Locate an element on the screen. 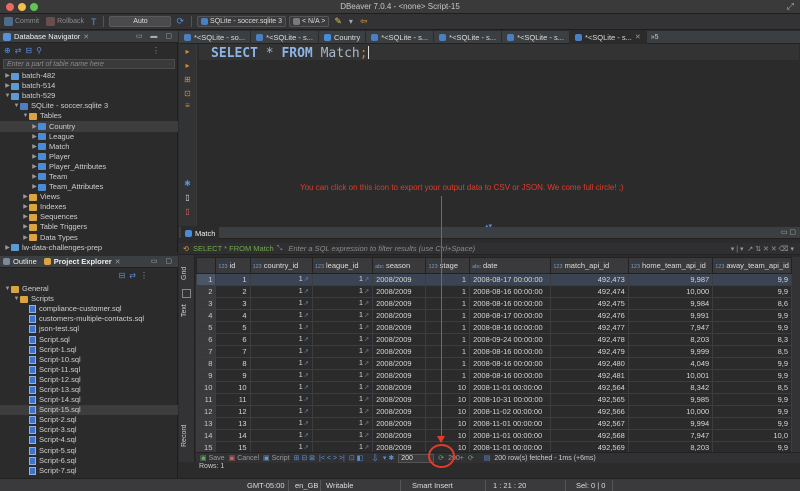 Image resolution: width=800 pixels, height=491 pixels. column-header-match-api-id: 123 match_api_id is located at coordinates (589, 265).